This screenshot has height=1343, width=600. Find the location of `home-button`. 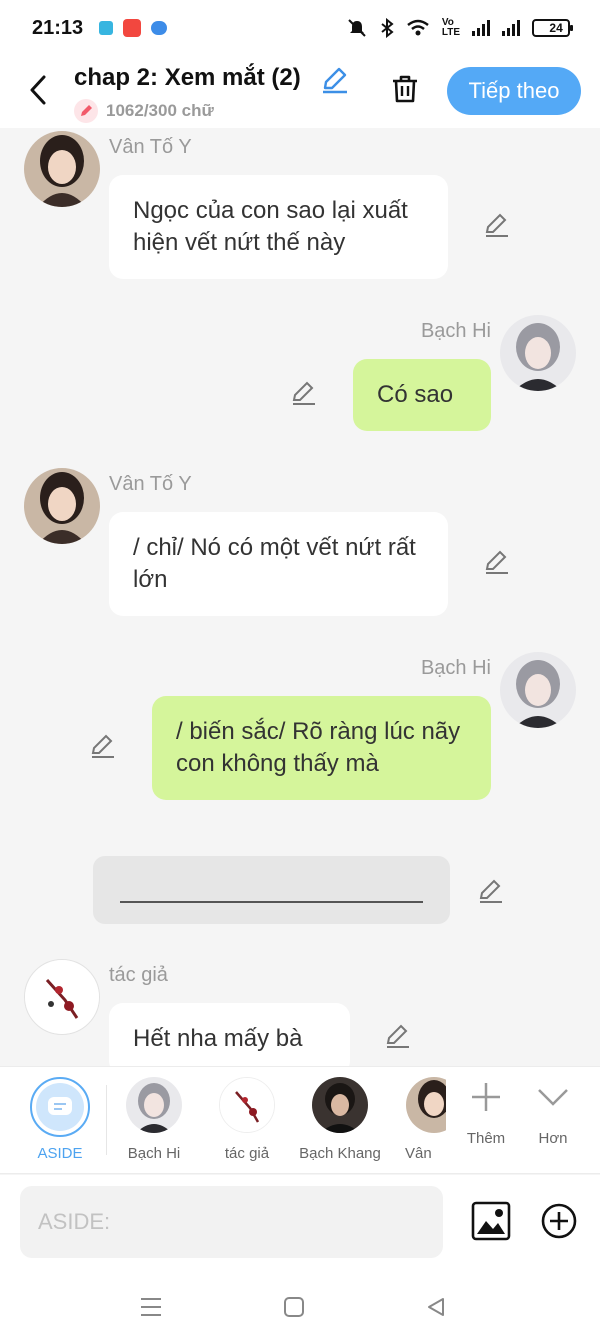

home-button is located at coordinates (294, 1307).